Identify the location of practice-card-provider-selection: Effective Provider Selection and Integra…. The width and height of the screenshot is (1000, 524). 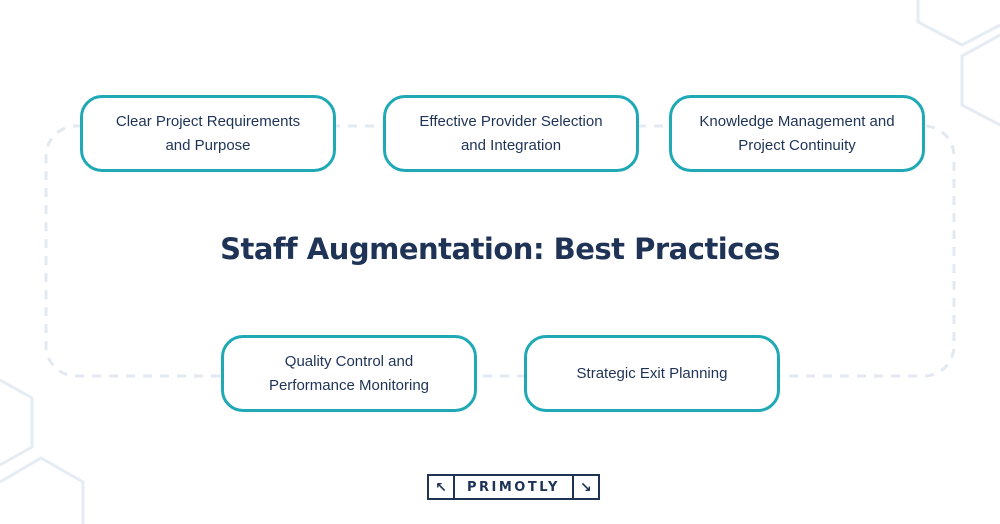
(511, 133).